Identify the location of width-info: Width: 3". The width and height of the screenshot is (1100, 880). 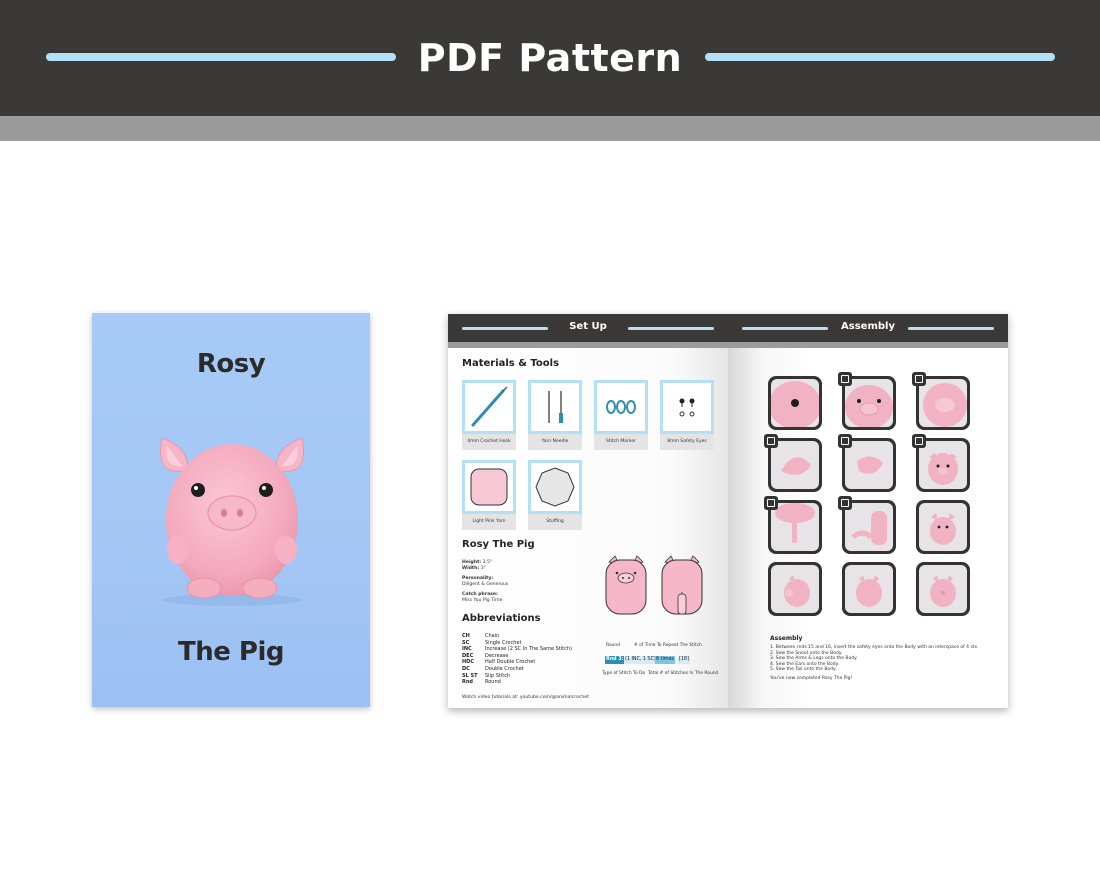
(474, 569).